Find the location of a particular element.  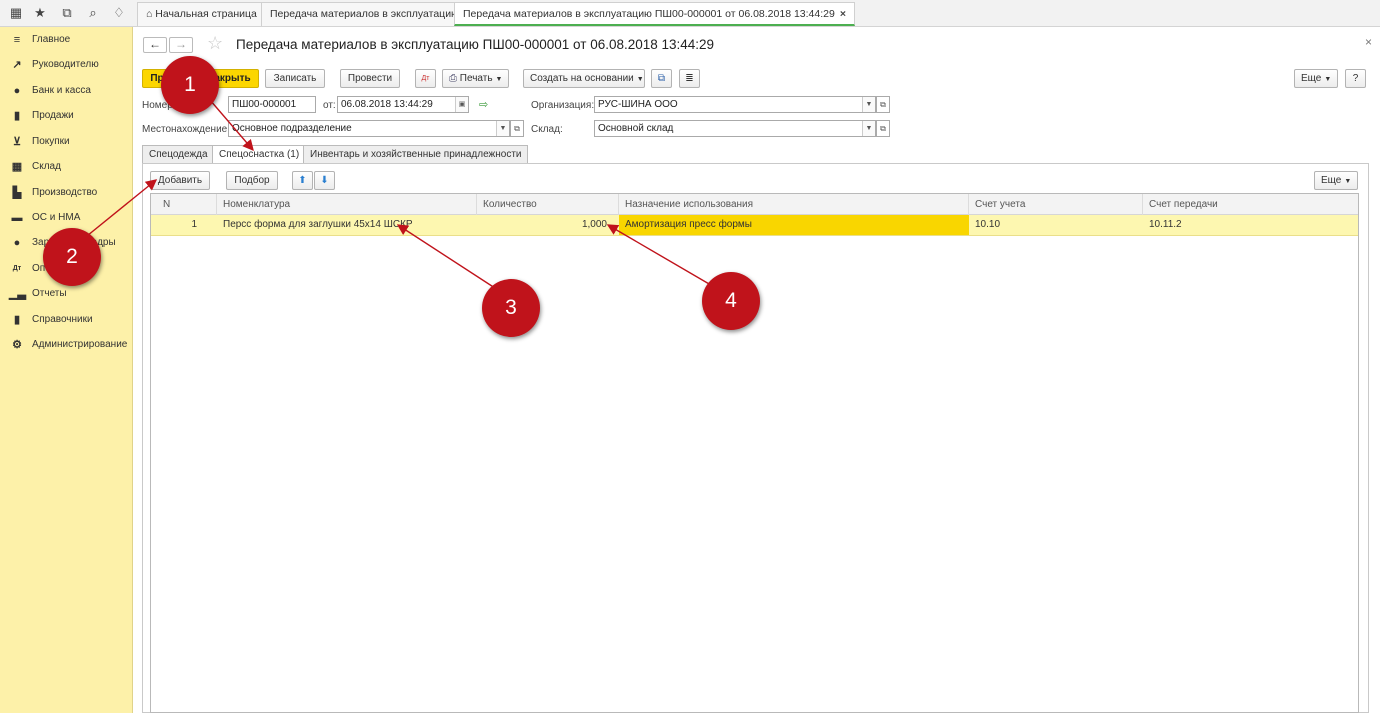

arrow-up-icon: ⬆ is located at coordinates (302, 180).